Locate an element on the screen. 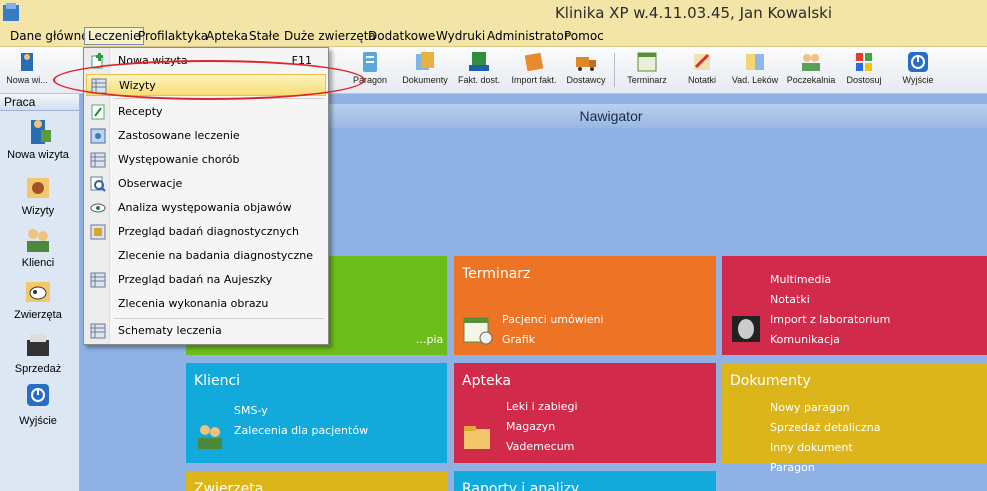  menu-stale: Stałe is located at coordinates (264, 37).